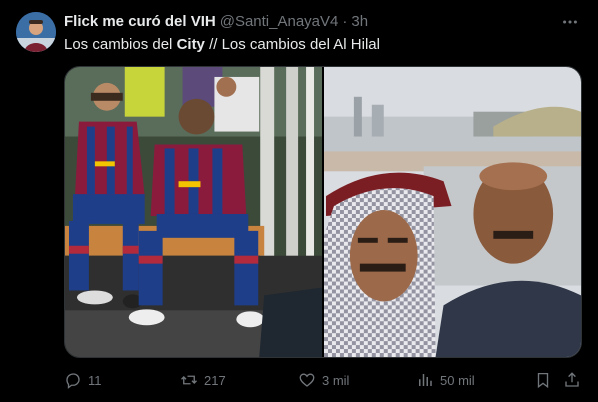 The height and width of the screenshot is (402, 598). I want to click on reply-button: 11, so click(83, 380).